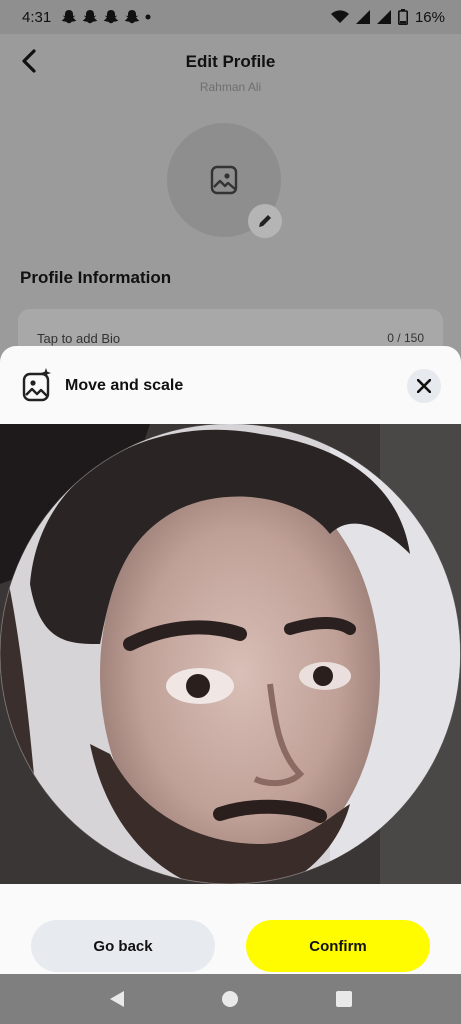 This screenshot has height=1024, width=461. What do you see at coordinates (124, 385) in the screenshot?
I see `sheet-title: Move and scale` at bounding box center [124, 385].